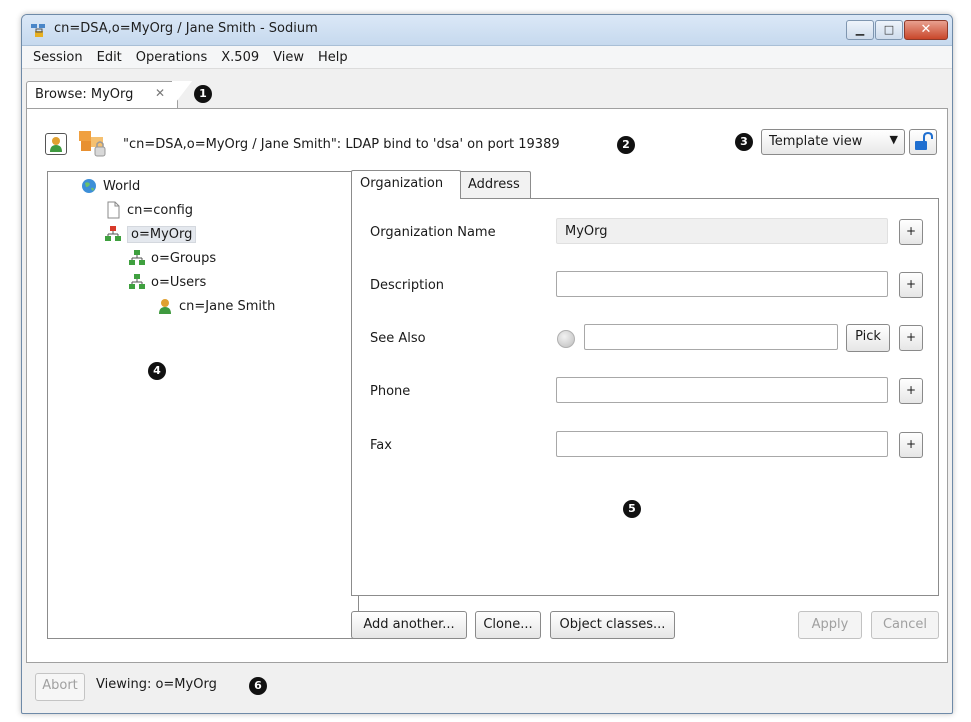  What do you see at coordinates (722, 444) in the screenshot?
I see `fax-field` at bounding box center [722, 444].